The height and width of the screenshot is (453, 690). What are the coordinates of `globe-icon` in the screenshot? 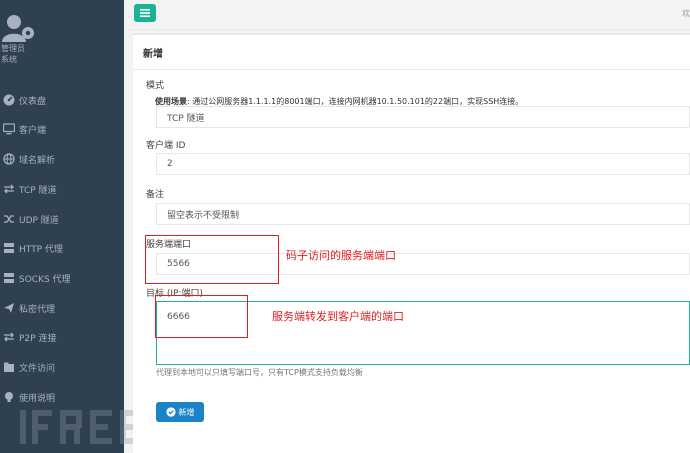 It's located at (9, 159).